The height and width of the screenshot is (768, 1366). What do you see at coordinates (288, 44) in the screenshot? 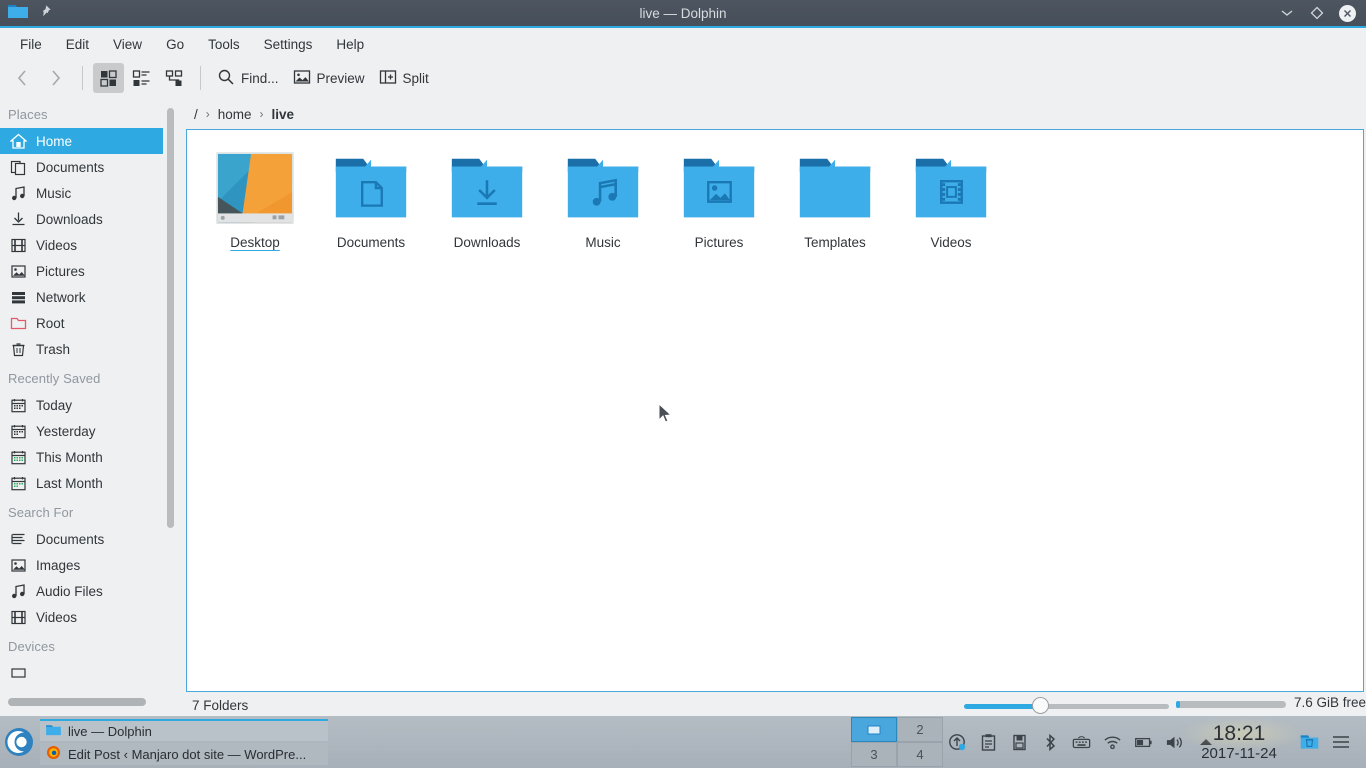
I see `menu-item-settings: Settings` at bounding box center [288, 44].